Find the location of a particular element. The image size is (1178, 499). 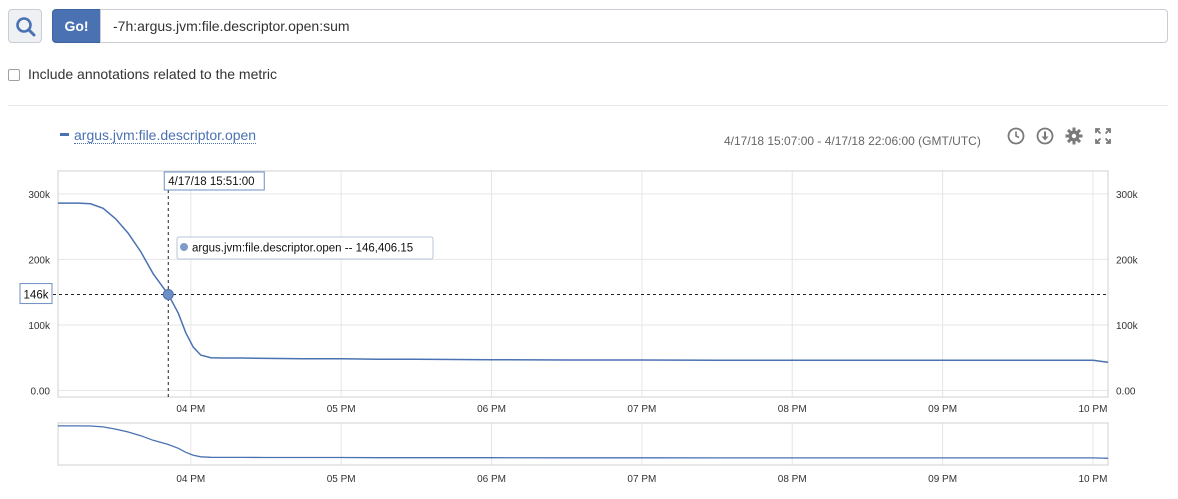

value-label: 146k is located at coordinates (36, 296).